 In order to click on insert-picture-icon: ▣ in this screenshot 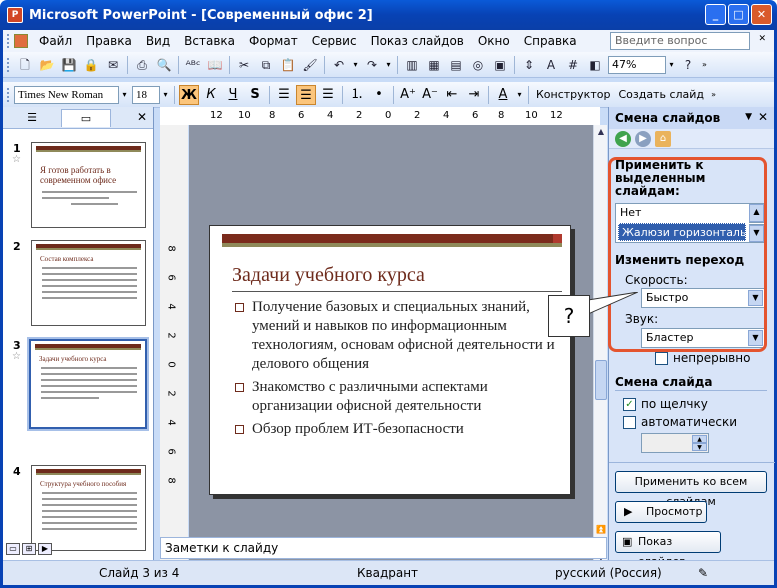, I will do `click(500, 65)`.